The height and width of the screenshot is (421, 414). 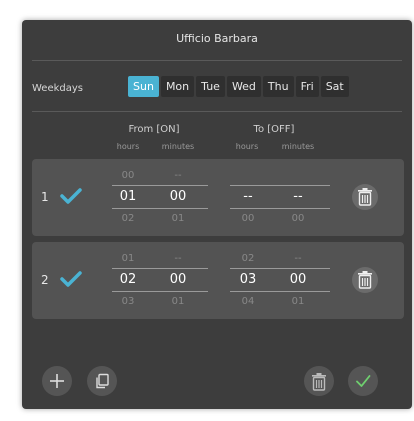 What do you see at coordinates (248, 218) in the screenshot?
I see `to-hours-next: 00` at bounding box center [248, 218].